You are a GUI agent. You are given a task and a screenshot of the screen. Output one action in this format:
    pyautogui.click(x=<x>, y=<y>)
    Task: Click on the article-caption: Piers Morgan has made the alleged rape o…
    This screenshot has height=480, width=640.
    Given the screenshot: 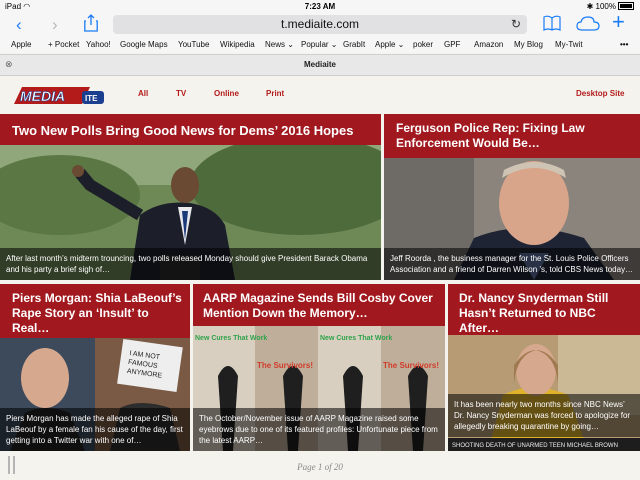 What is the action you would take?
    pyautogui.click(x=95, y=429)
    